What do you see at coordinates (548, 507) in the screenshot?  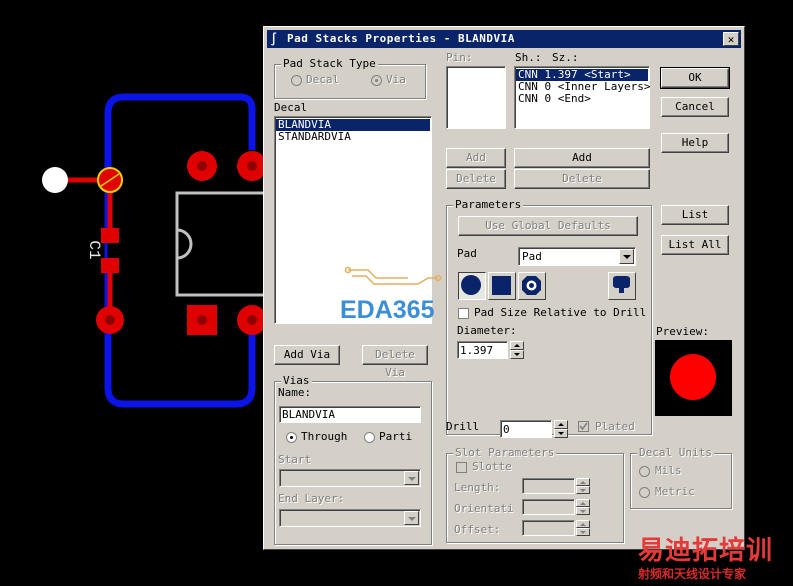 I see `slot-orientation-input` at bounding box center [548, 507].